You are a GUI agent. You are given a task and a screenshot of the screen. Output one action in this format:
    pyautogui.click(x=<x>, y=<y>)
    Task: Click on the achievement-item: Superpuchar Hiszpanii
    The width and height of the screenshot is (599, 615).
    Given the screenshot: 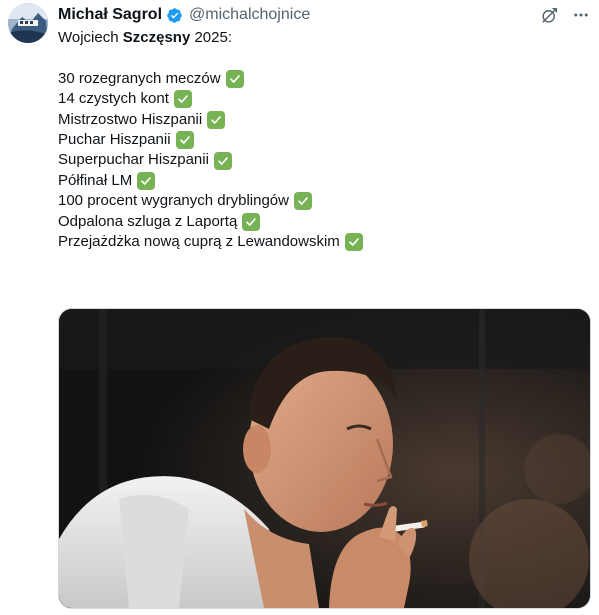 What is the action you would take?
    pyautogui.click(x=318, y=160)
    